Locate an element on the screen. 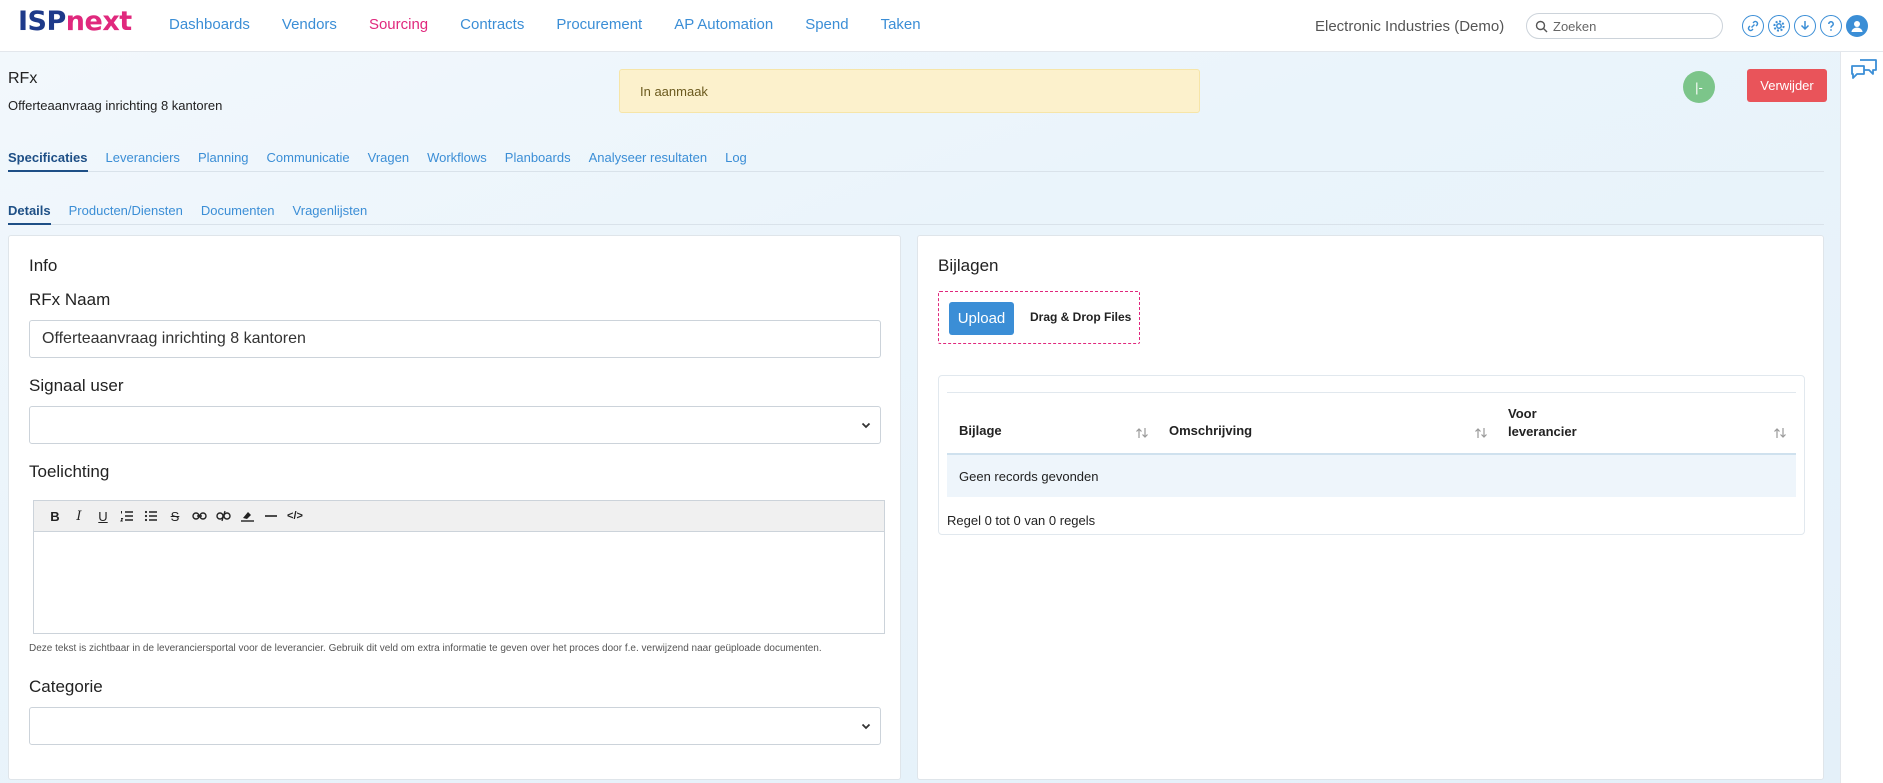  top-icon-group is located at coordinates (1805, 26).